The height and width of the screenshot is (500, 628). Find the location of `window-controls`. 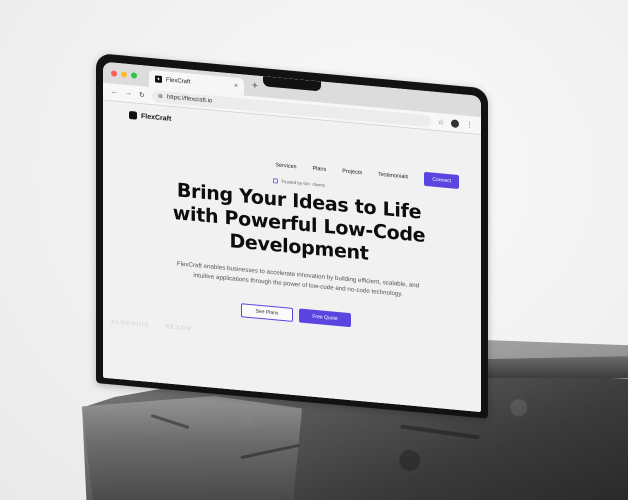

window-controls is located at coordinates (124, 74).